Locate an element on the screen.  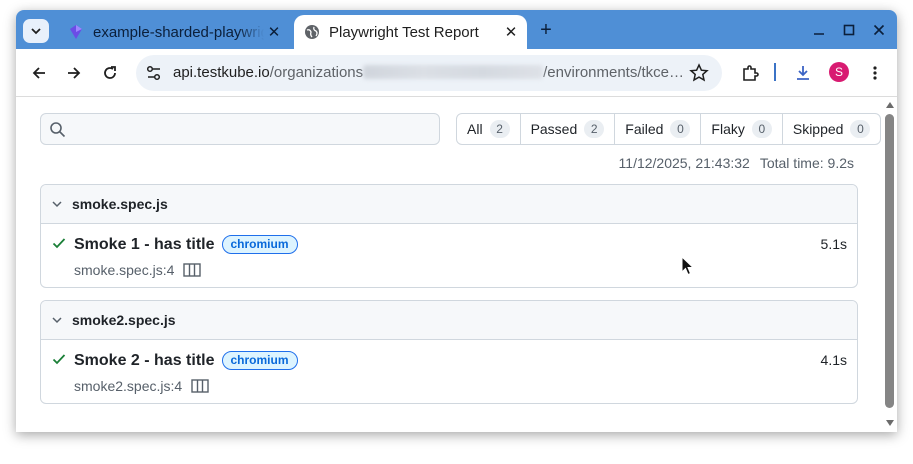
url-path: /organizations is located at coordinates (316, 72).